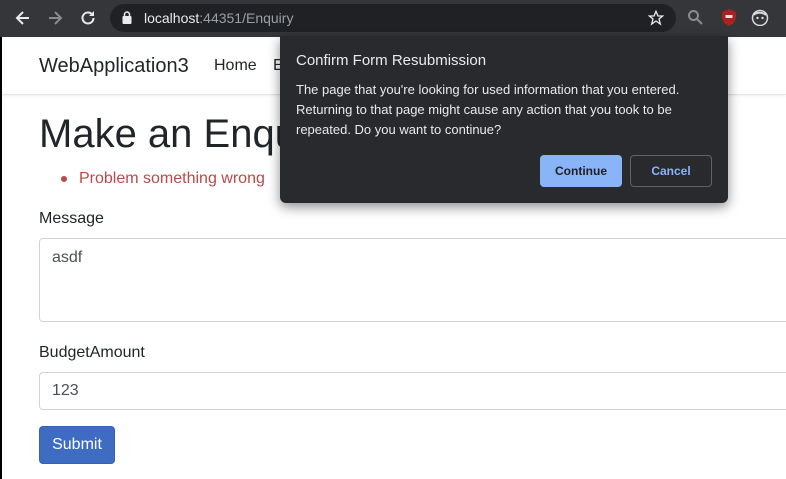 Image resolution: width=786 pixels, height=479 pixels. What do you see at coordinates (1, 258) in the screenshot?
I see `window-left-edge` at bounding box center [1, 258].